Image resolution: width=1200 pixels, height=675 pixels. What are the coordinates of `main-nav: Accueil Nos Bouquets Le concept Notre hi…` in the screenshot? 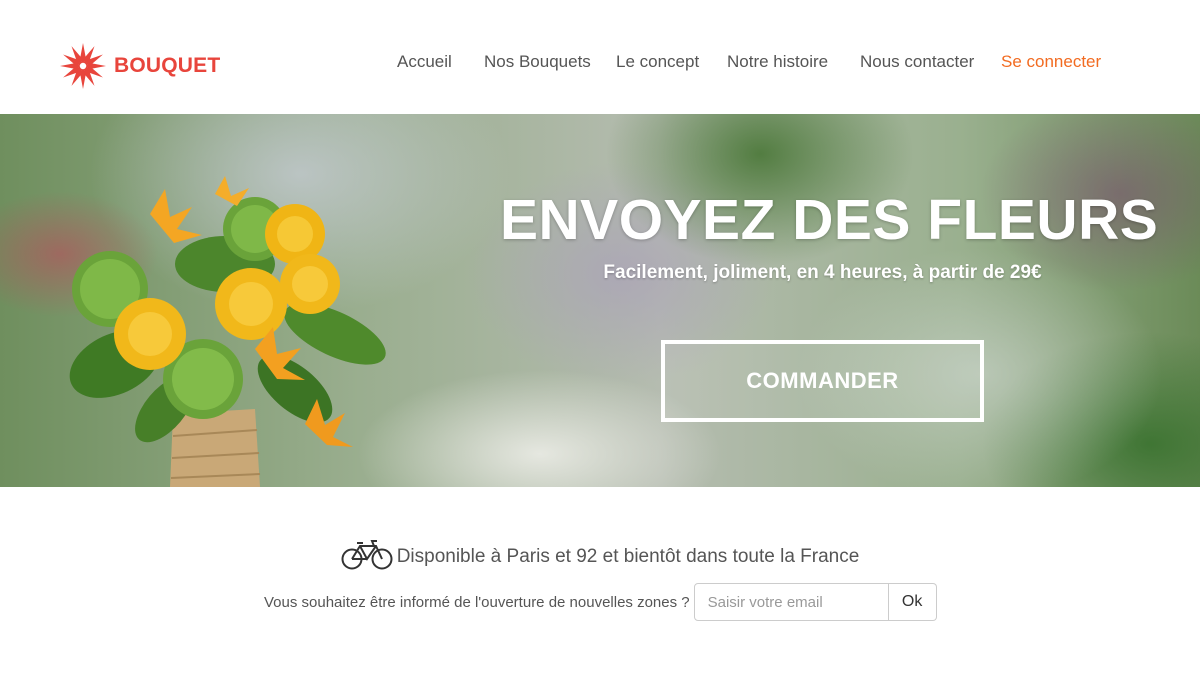 It's located at (600, 64).